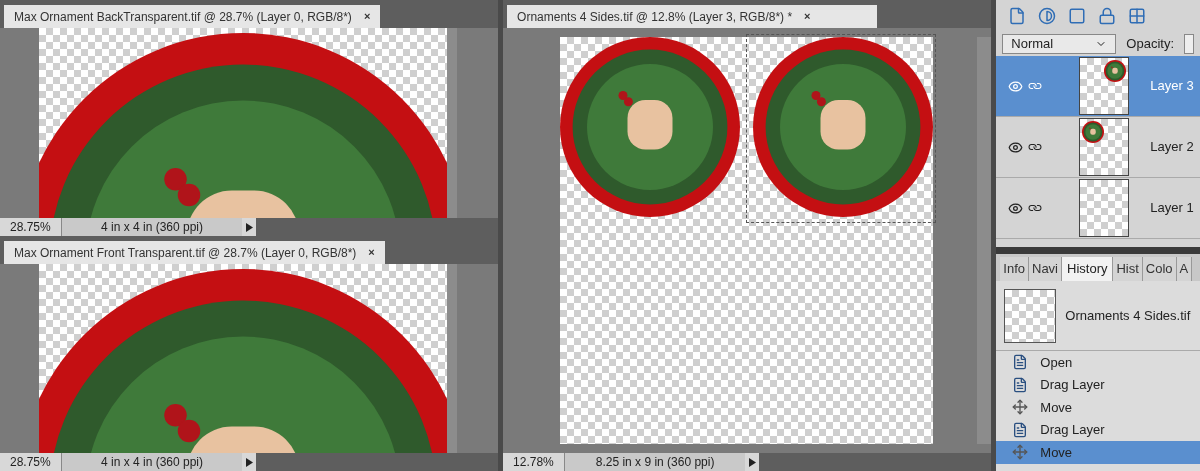 The height and width of the screenshot is (471, 1200). I want to click on layer-thumbnail, so click(1104, 208).